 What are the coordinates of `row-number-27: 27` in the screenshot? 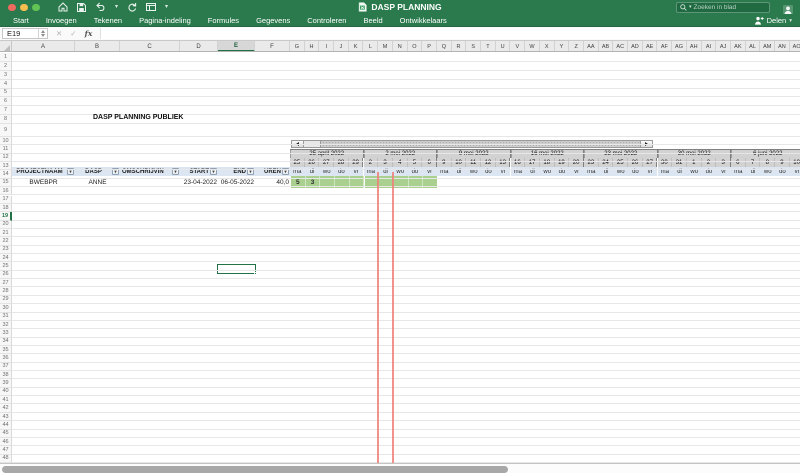 It's located at (6, 283).